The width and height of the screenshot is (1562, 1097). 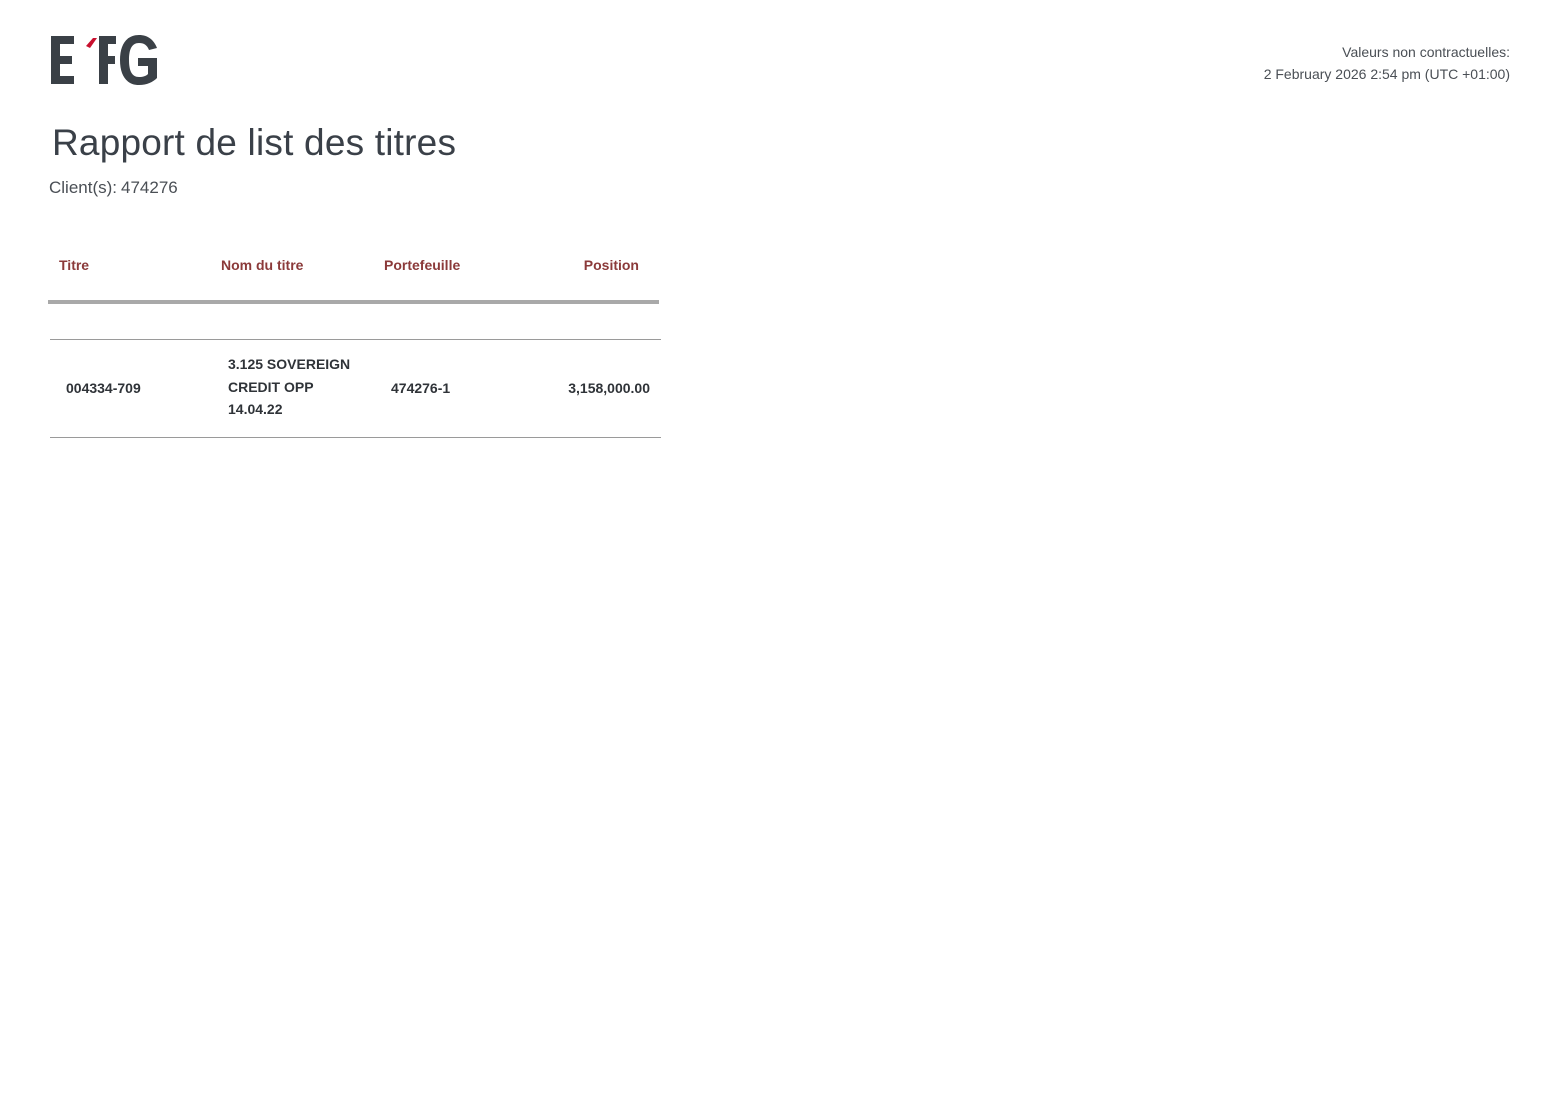 What do you see at coordinates (103, 388) in the screenshot?
I see `cell-titre: 004334-709` at bounding box center [103, 388].